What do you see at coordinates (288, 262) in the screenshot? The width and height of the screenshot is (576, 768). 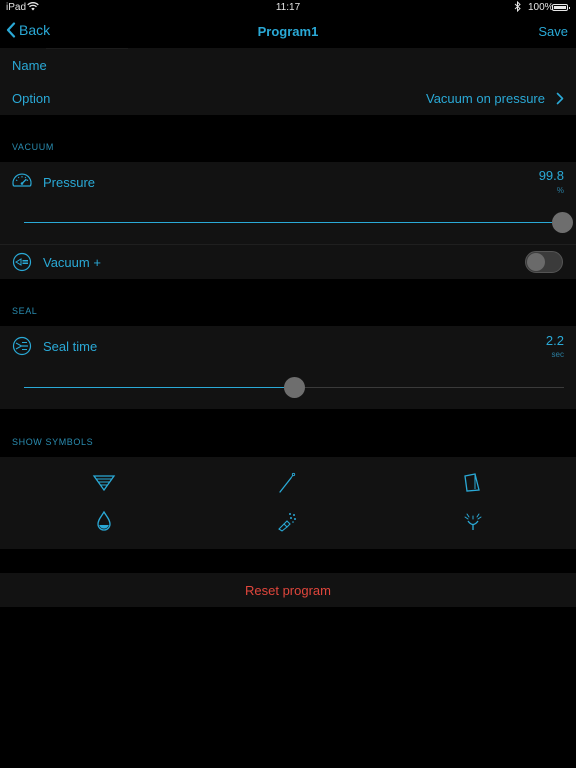 I see `vacuum-plus-row: Vacuum +` at bounding box center [288, 262].